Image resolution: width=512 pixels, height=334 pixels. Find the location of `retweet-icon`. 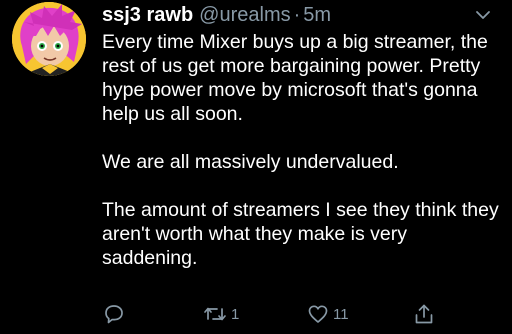

retweet-icon is located at coordinates (215, 314).